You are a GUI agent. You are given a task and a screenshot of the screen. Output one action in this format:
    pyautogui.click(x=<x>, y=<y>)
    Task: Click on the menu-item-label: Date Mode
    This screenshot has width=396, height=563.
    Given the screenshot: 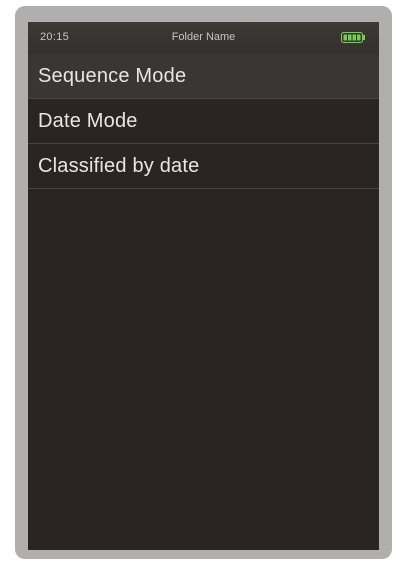 What is the action you would take?
    pyautogui.click(x=88, y=120)
    